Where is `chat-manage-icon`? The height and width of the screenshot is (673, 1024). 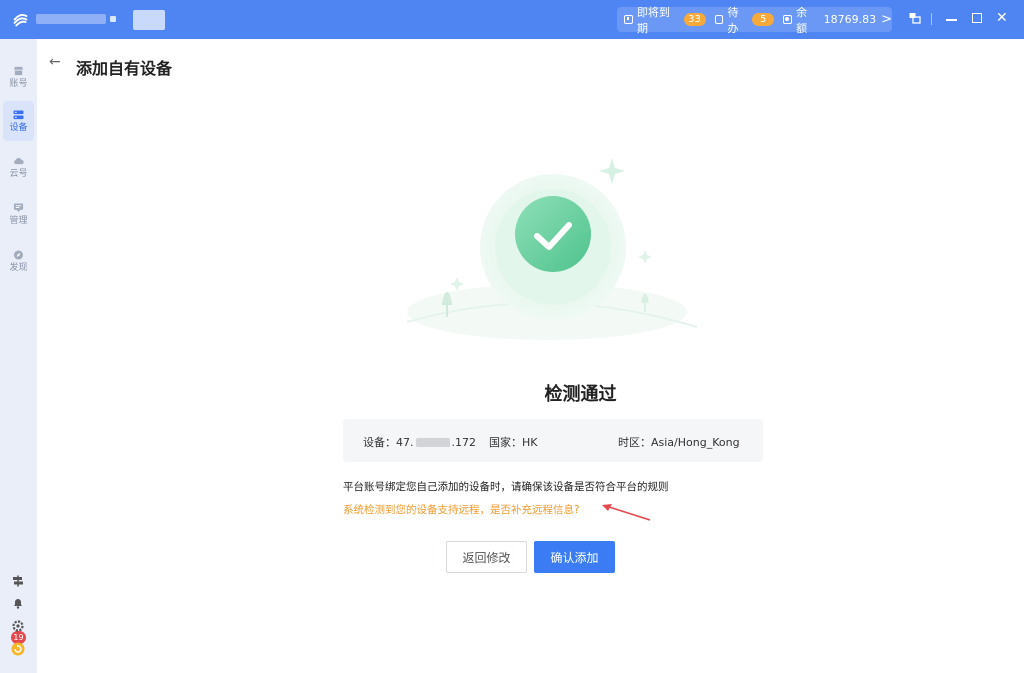 chat-manage-icon is located at coordinates (18, 207).